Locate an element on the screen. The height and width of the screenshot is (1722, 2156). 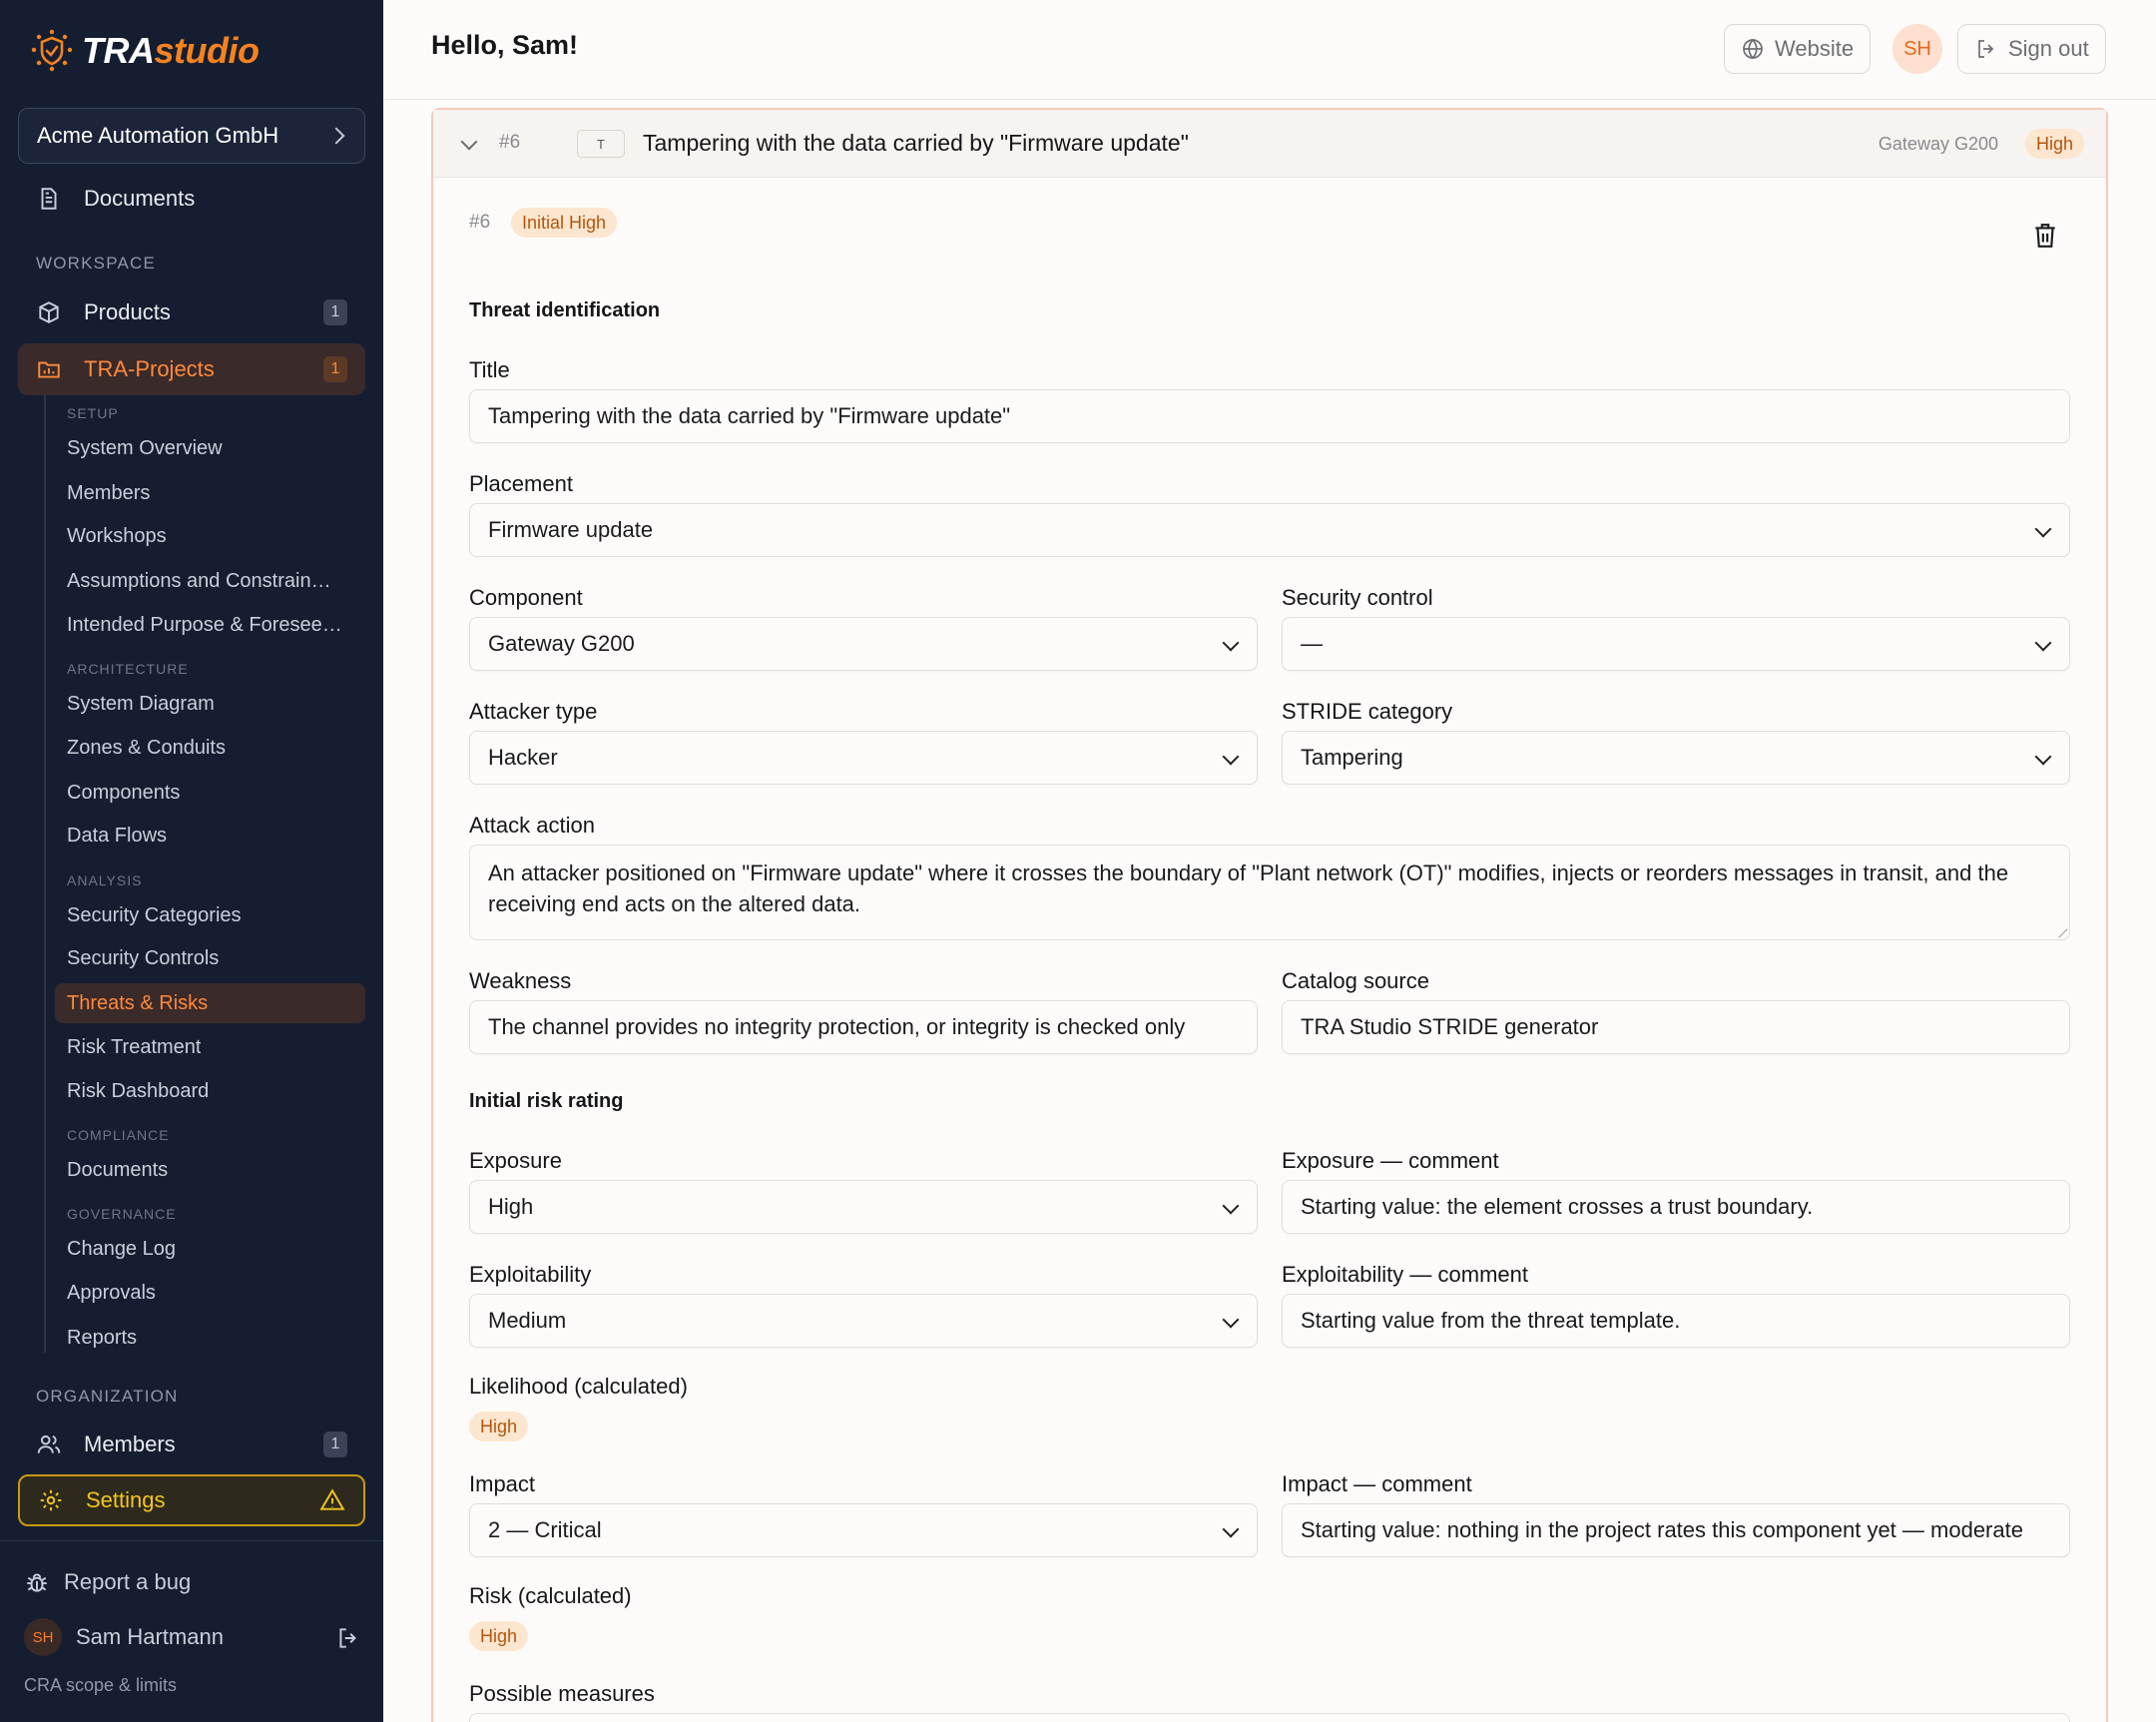
cra-scope-link: CRA scope & limits is located at coordinates (100, 1686).